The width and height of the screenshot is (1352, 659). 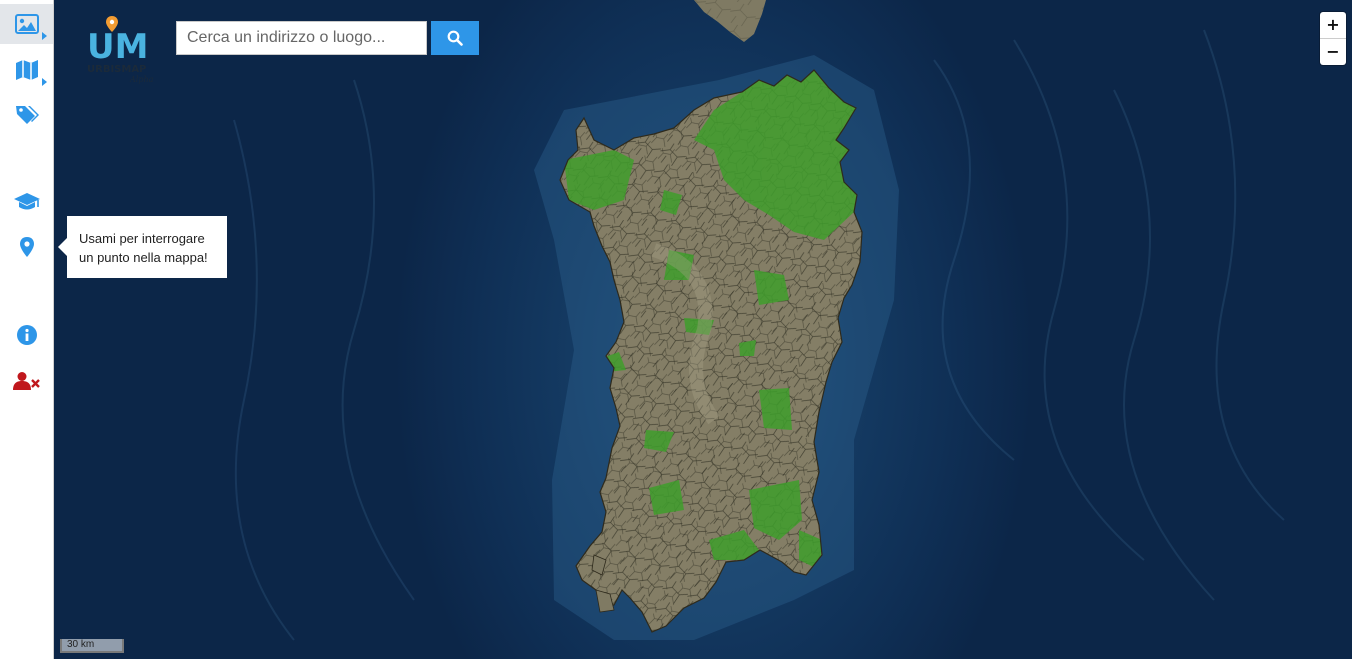 I want to click on search-button, so click(x=455, y=38).